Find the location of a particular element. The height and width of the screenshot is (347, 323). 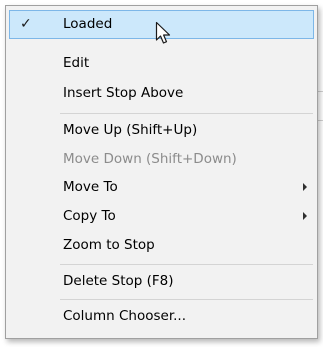

menu-item-label: Copy To is located at coordinates (89, 216).